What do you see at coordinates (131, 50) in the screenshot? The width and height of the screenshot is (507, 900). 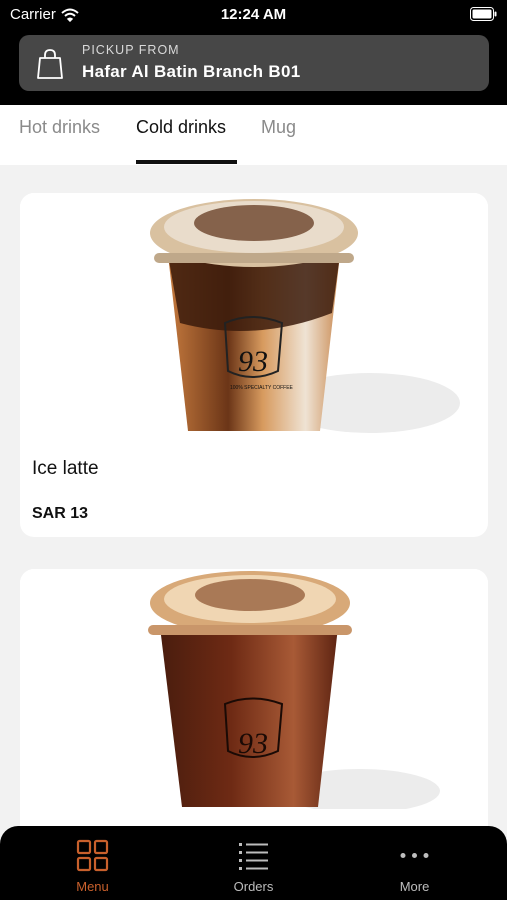 I see `pickup-label: PICKUP FROM` at bounding box center [131, 50].